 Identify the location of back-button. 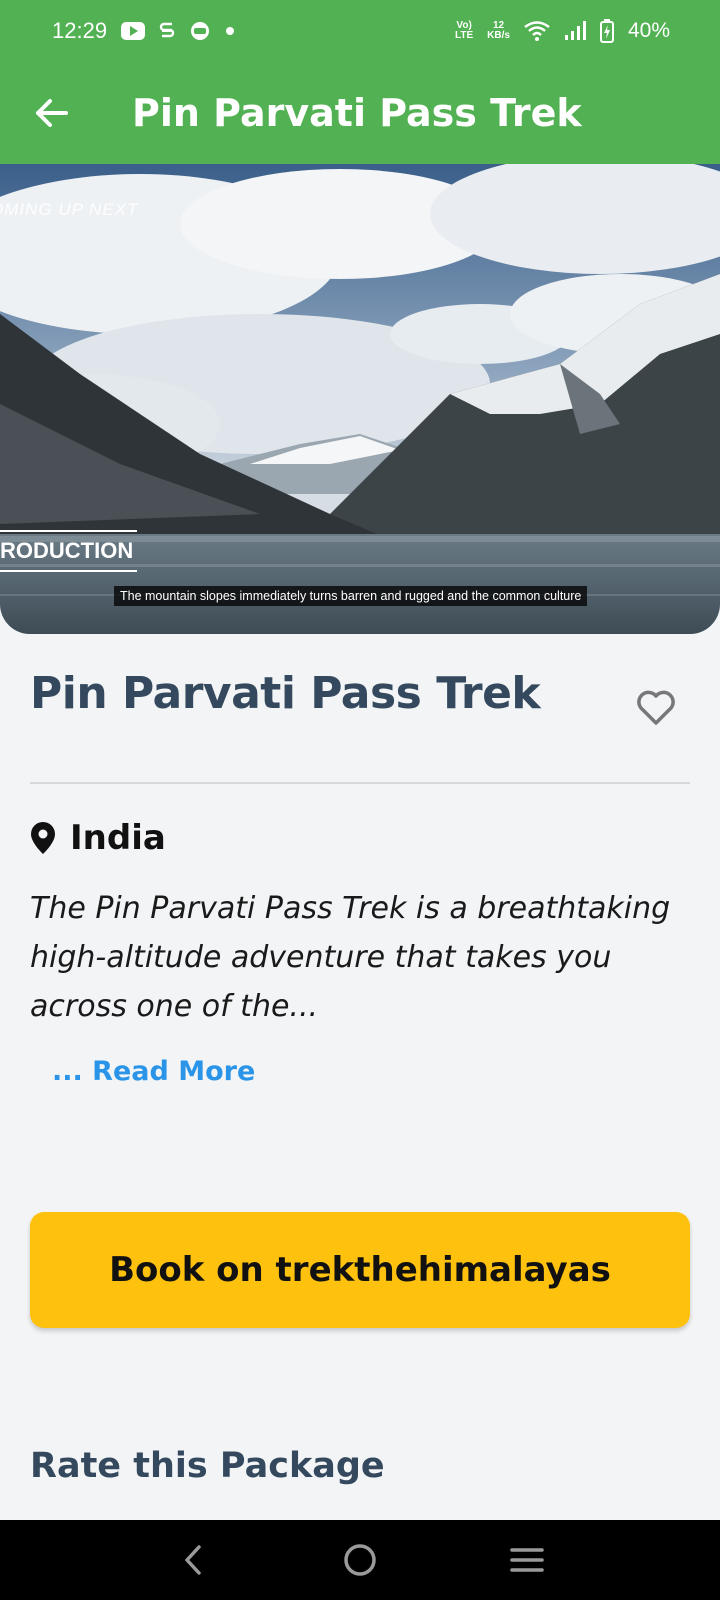
(52, 113).